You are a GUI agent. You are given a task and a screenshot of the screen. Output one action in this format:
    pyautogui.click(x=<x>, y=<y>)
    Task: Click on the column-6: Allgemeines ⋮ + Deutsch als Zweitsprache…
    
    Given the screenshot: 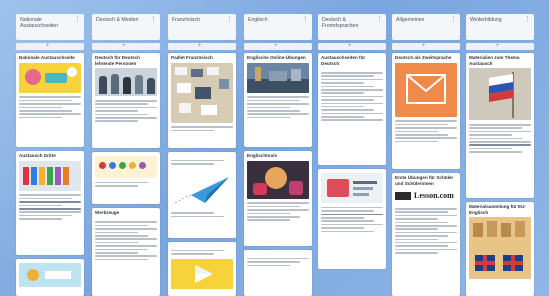 What is the action you would take?
    pyautogui.click(x=426, y=148)
    